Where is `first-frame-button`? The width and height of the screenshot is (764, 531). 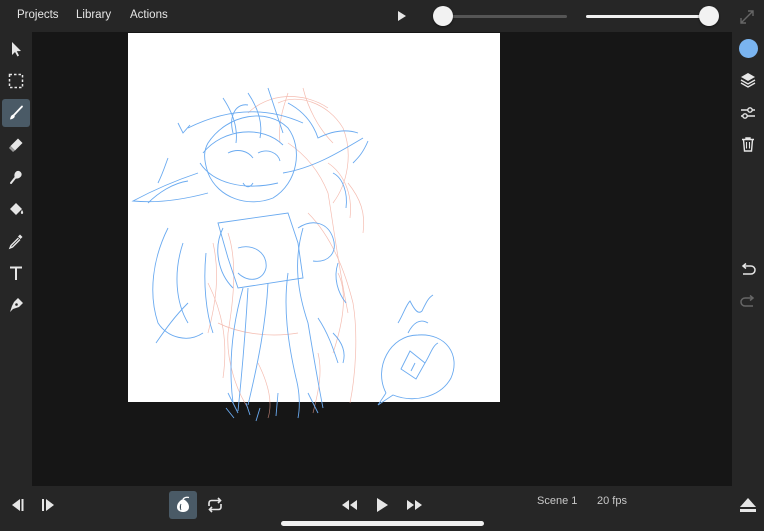 first-frame-button is located at coordinates (16, 505).